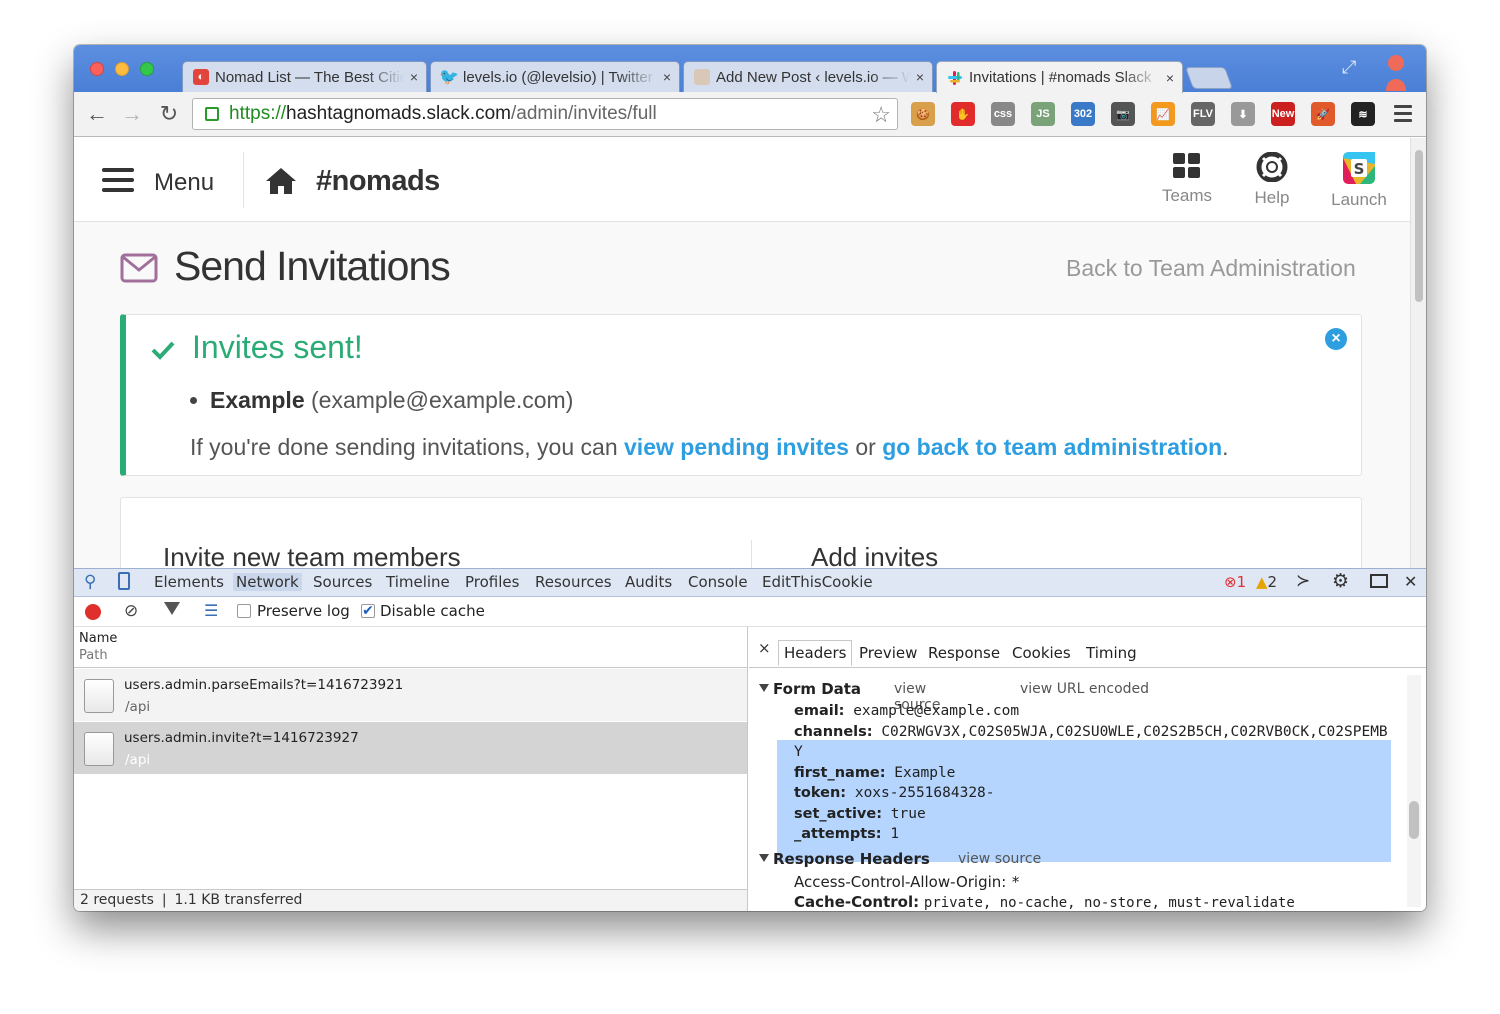 The image size is (1500, 1014). What do you see at coordinates (815, 653) in the screenshot?
I see `detail-tab-headers: Headers` at bounding box center [815, 653].